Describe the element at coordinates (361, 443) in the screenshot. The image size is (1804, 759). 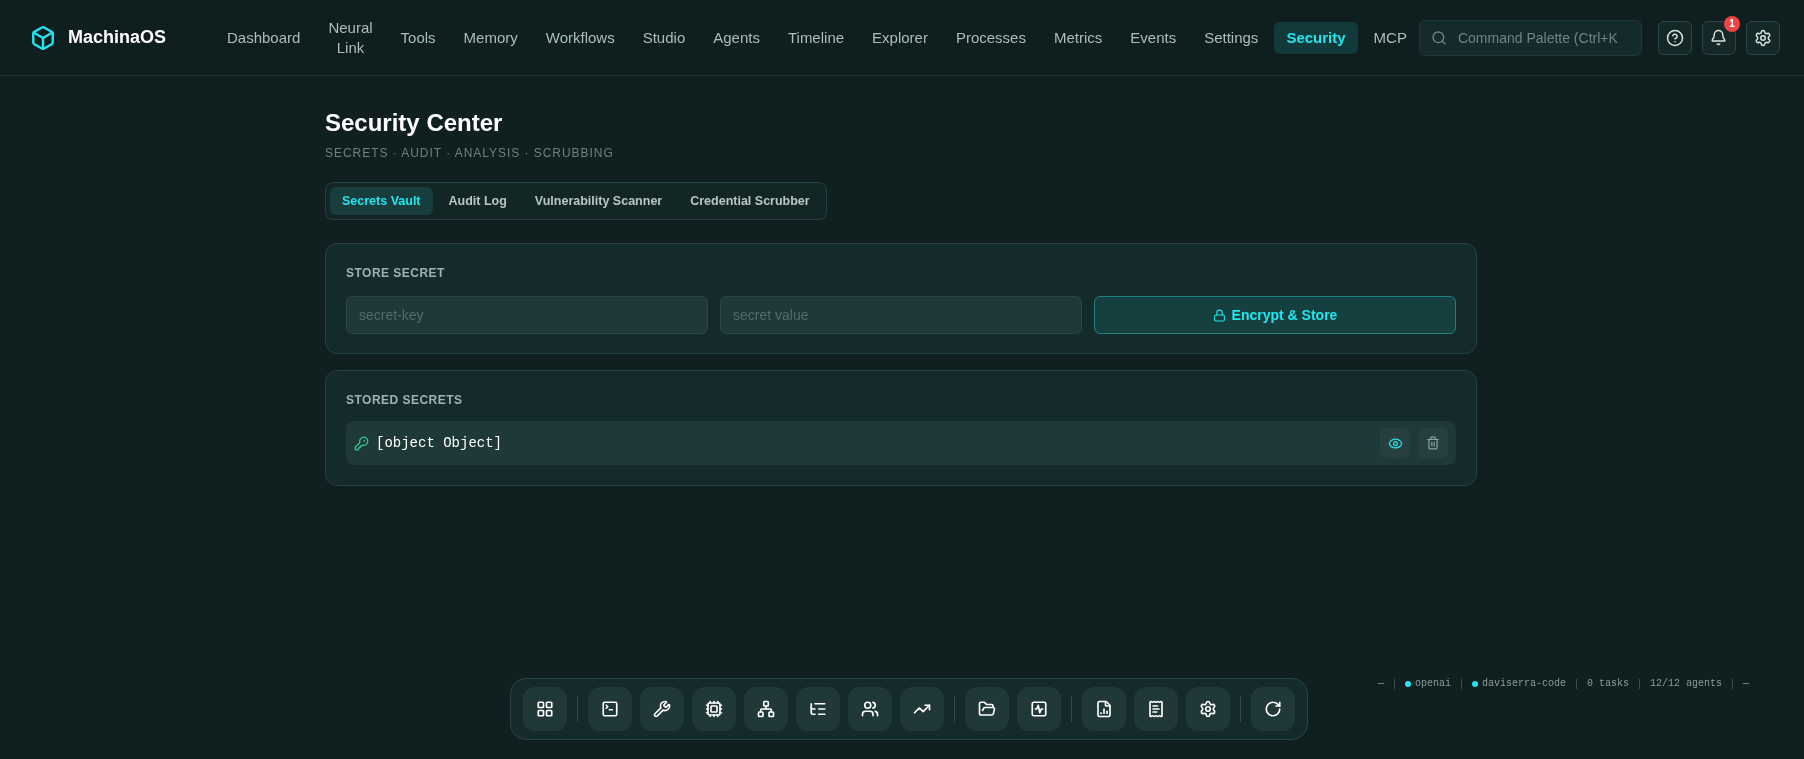
I see `key-icon` at that location.